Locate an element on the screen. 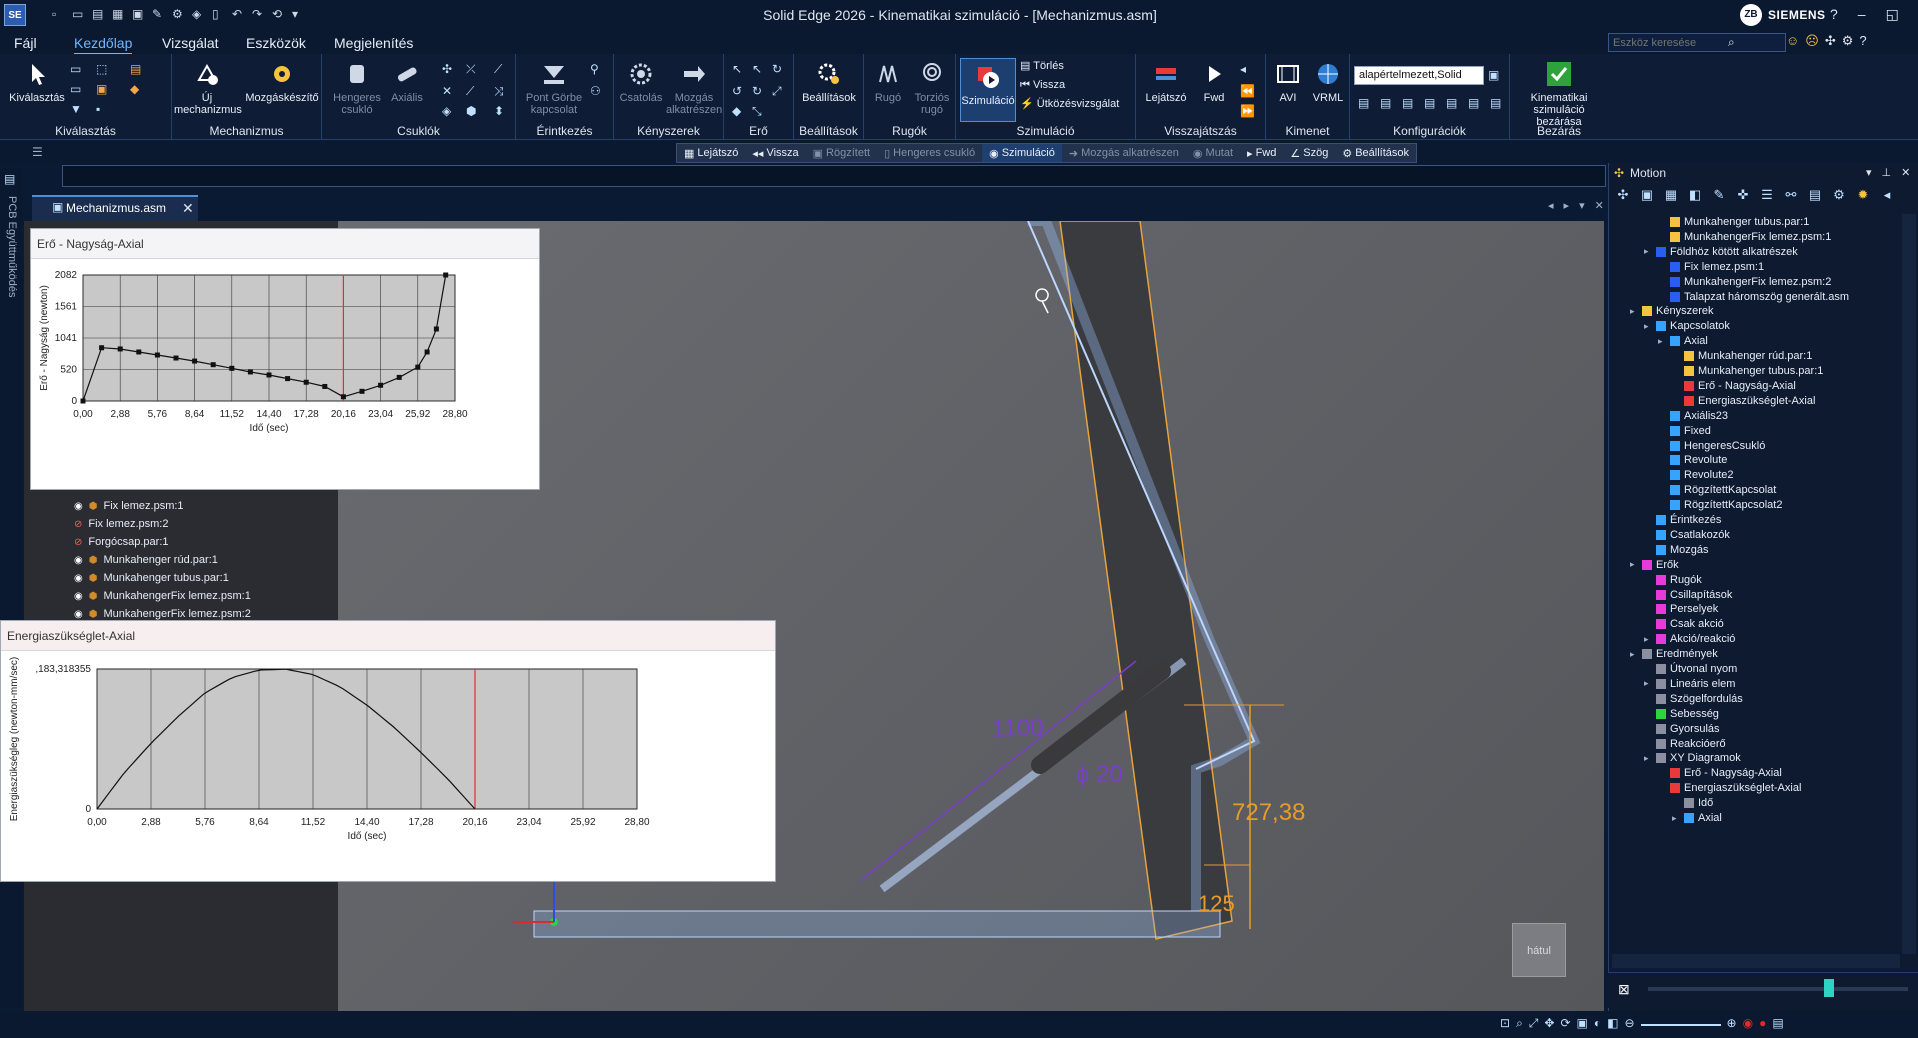  help-icon: ? is located at coordinates (1834, 14).